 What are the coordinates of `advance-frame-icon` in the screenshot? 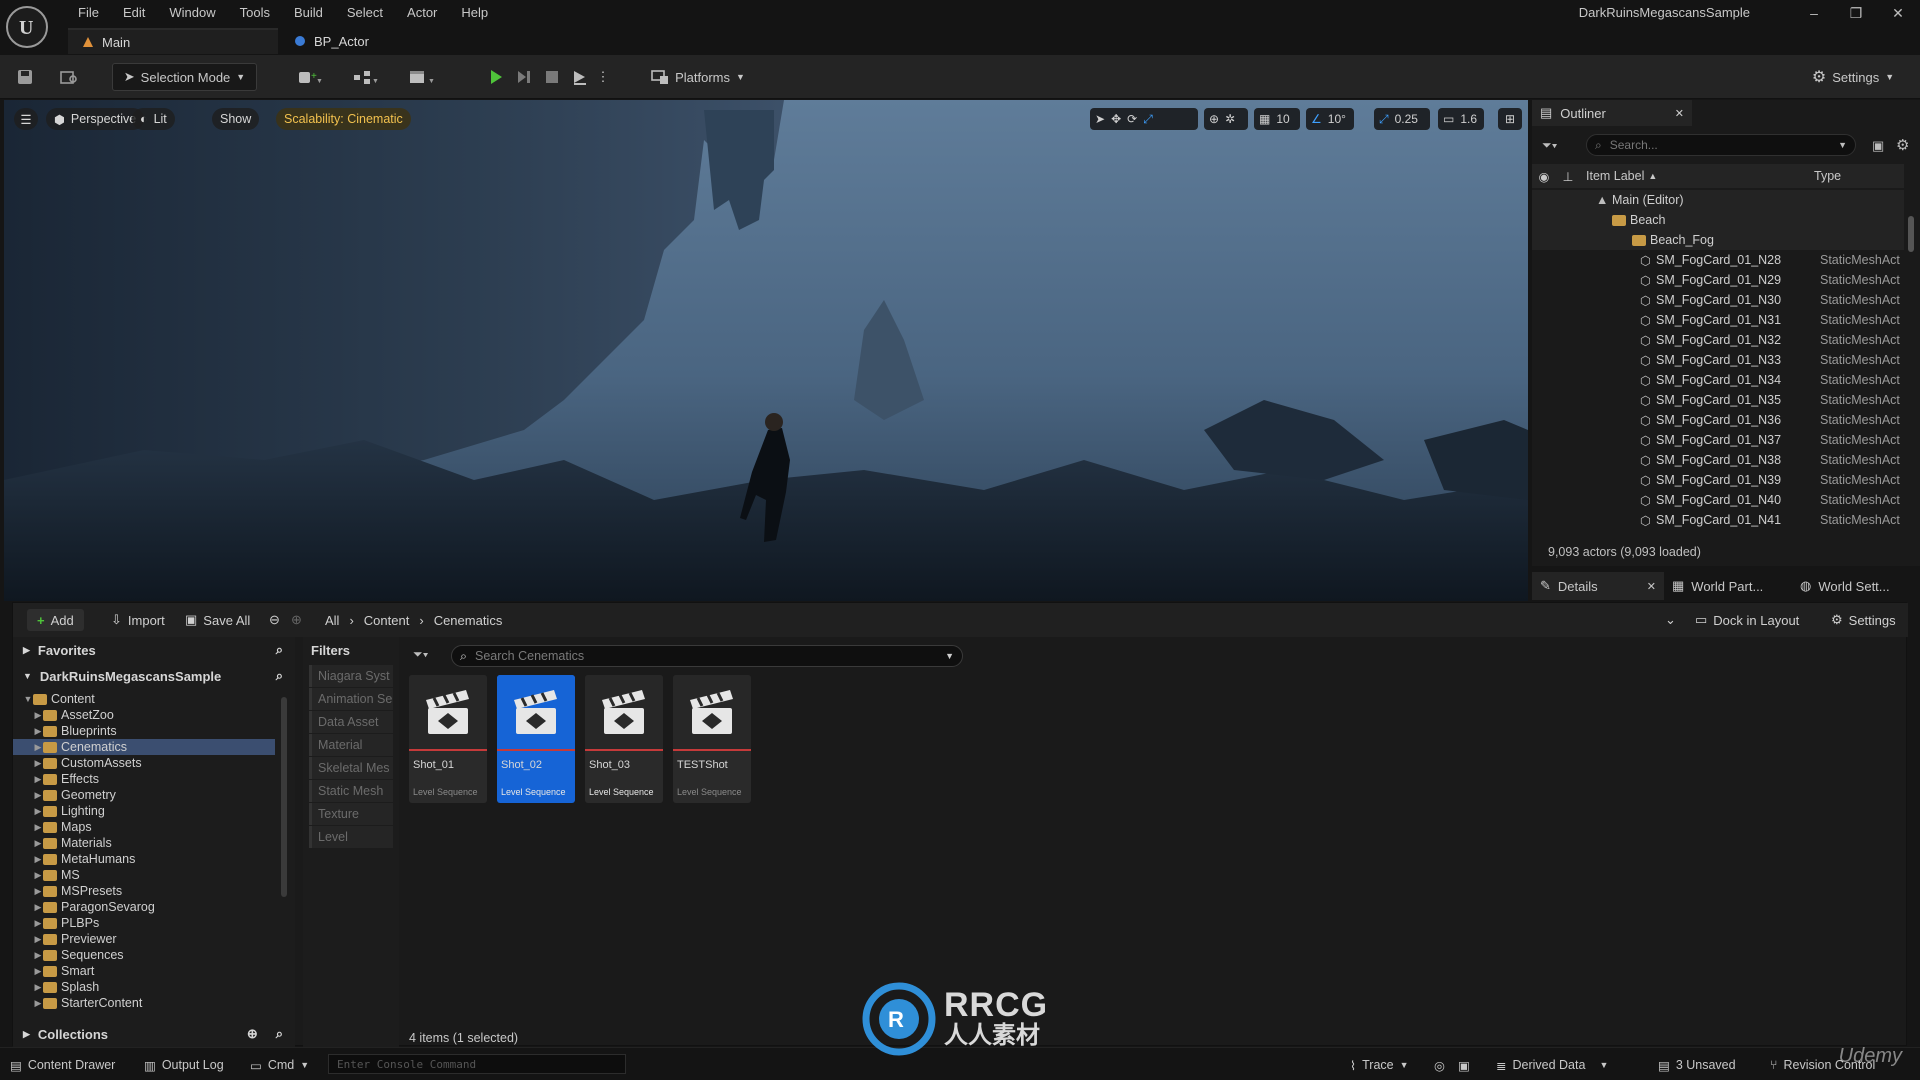 It's located at (524, 77).